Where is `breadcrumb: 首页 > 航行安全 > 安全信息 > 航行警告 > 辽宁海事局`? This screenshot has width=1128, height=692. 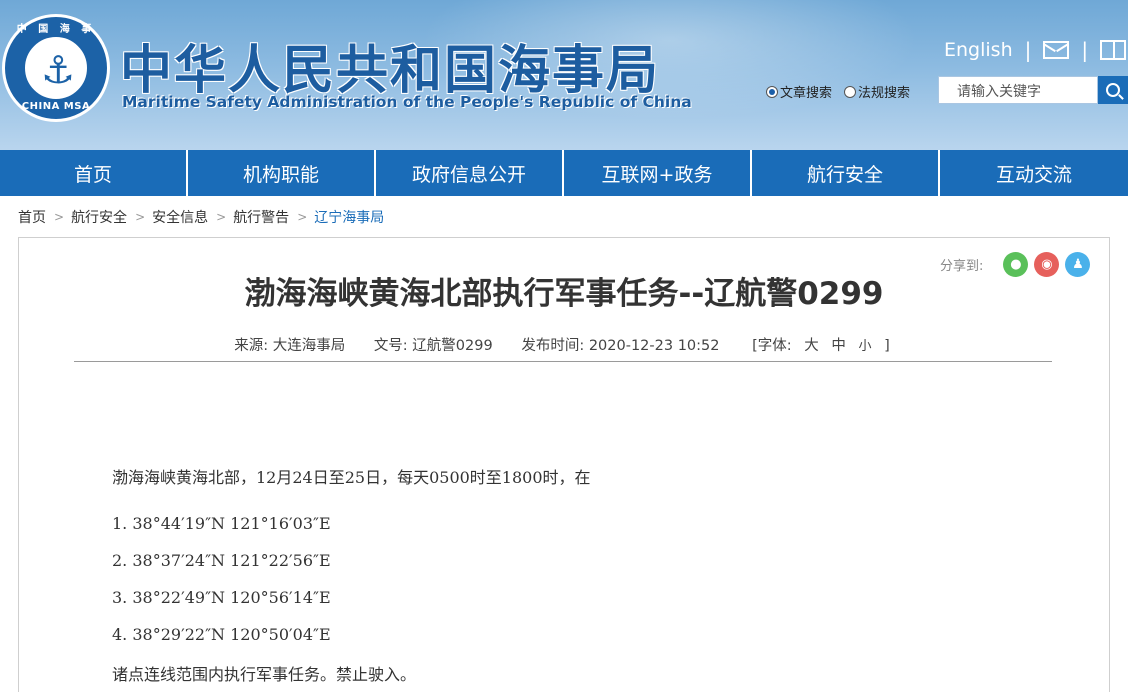 breadcrumb: 首页 > 航行安全 > 安全信息 > 航行警告 > 辽宁海事局 is located at coordinates (201, 217).